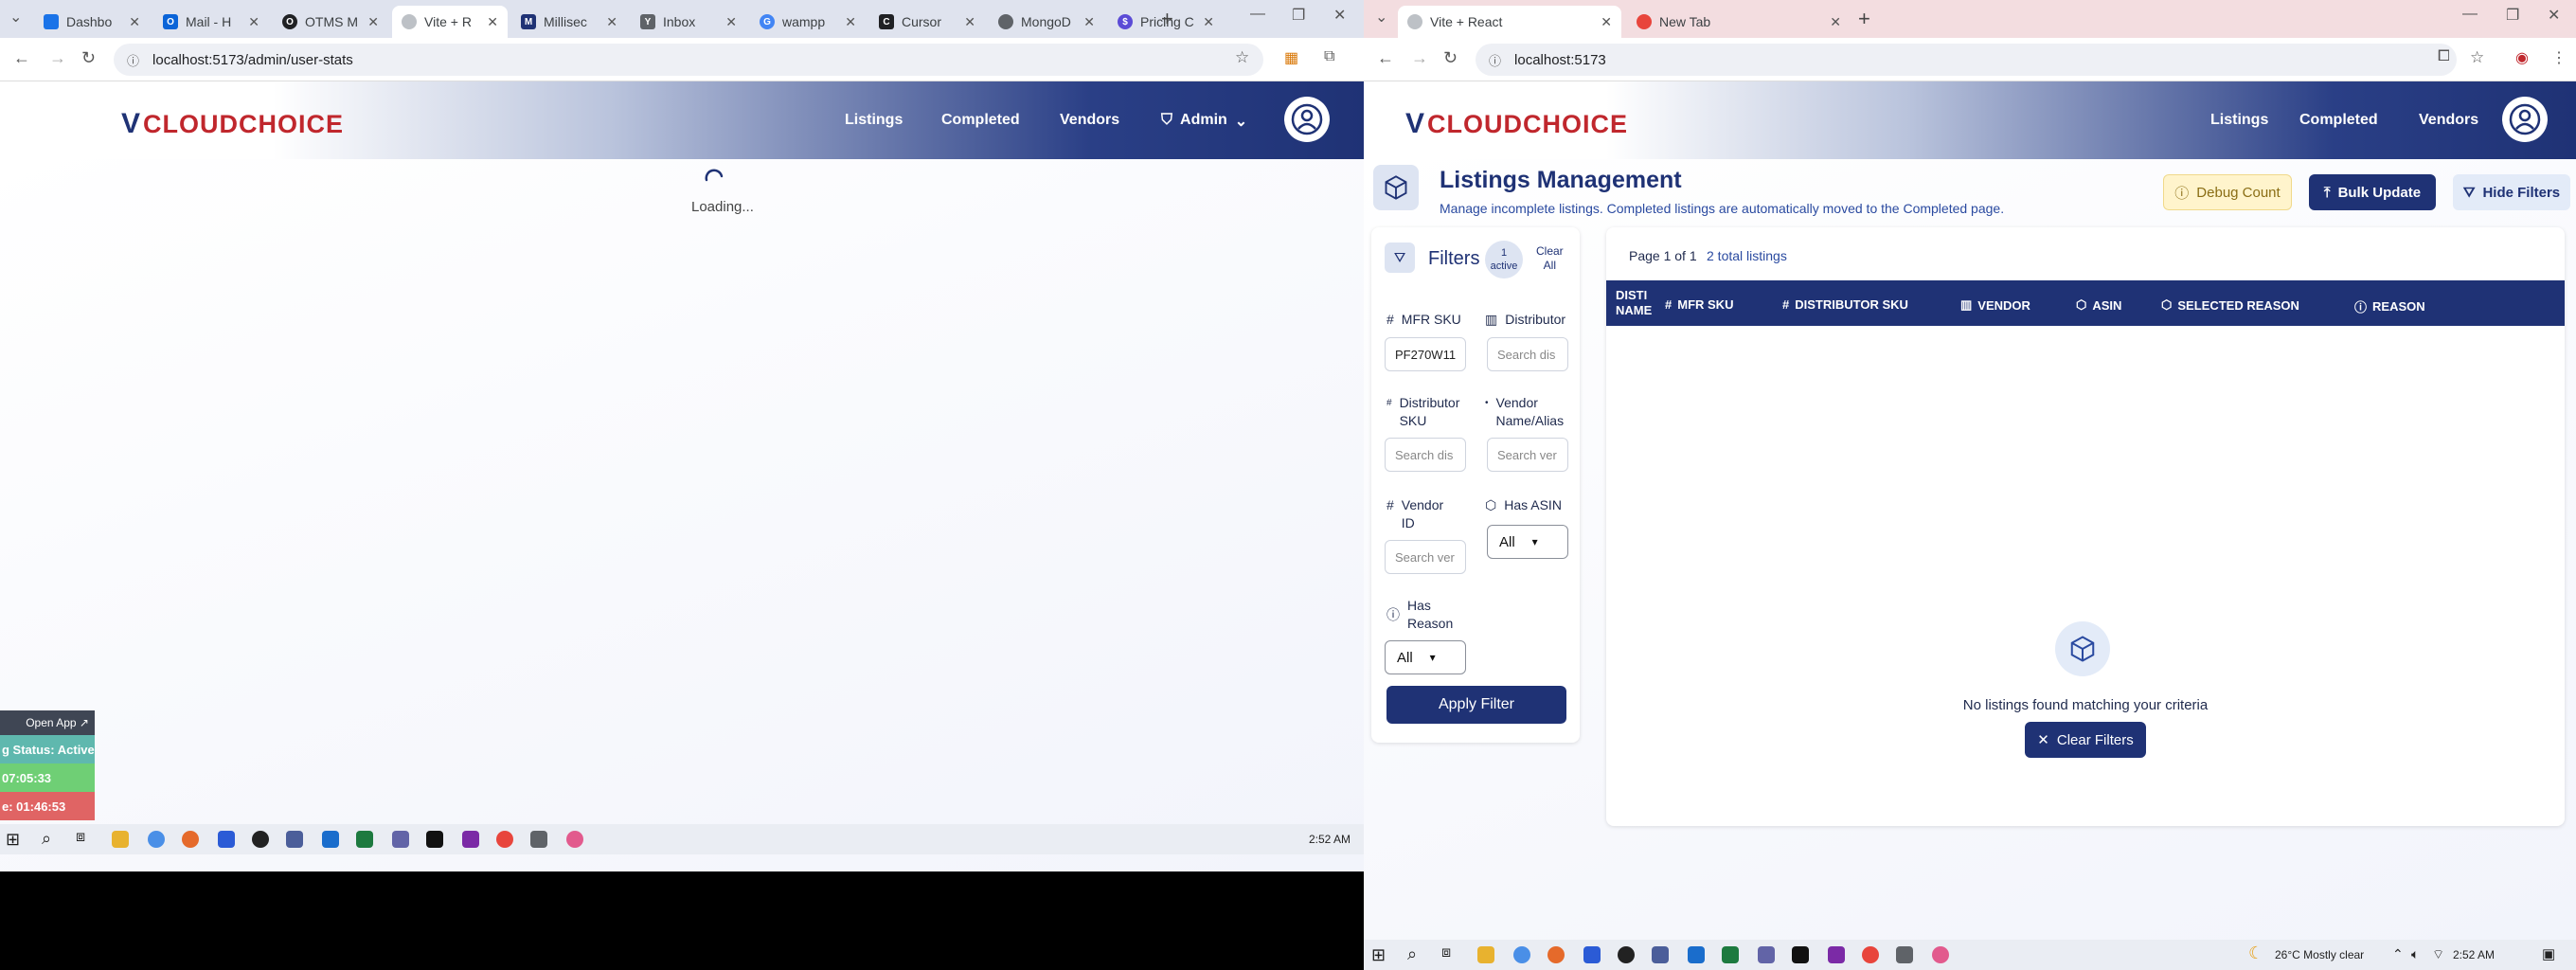 The image size is (2576, 970). What do you see at coordinates (47, 722) in the screenshot?
I see `open-app-button: Open App ↗` at bounding box center [47, 722].